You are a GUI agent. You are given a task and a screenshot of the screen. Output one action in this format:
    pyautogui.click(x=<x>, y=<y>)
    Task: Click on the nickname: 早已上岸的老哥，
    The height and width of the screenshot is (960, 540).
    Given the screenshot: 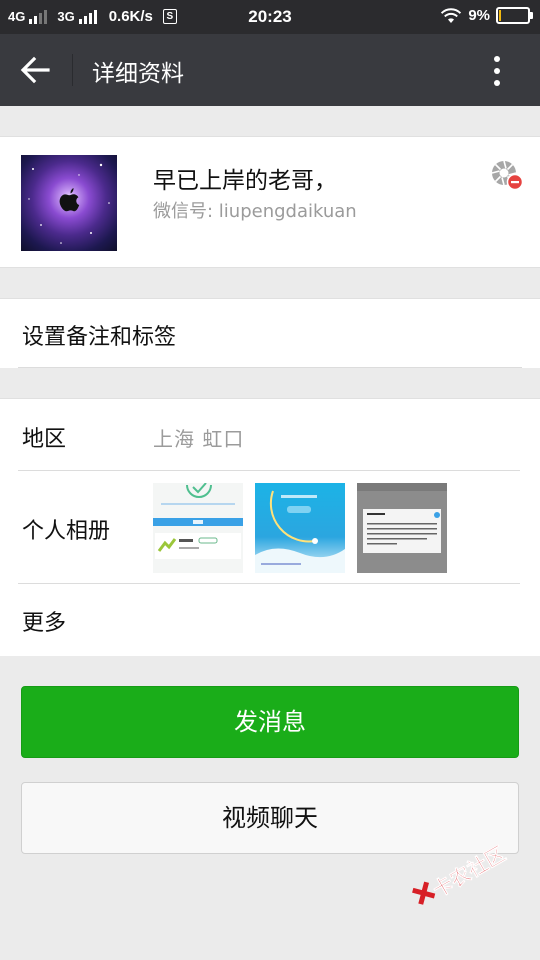 What is the action you would take?
    pyautogui.click(x=245, y=181)
    